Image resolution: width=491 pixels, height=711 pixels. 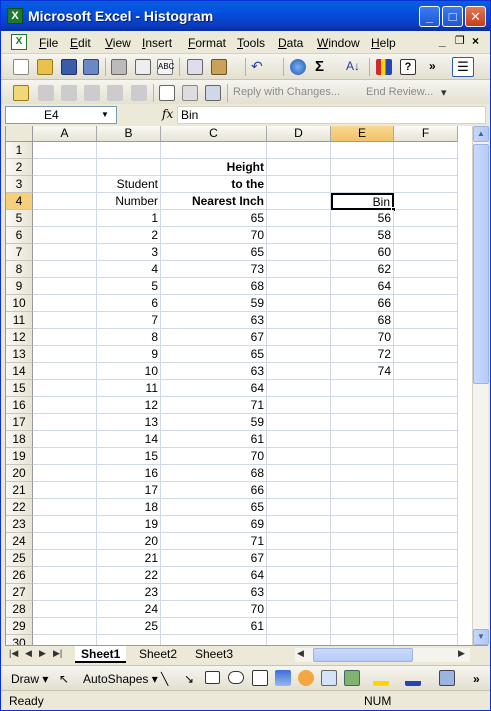 I want to click on menu-view: View, so click(x=118, y=43).